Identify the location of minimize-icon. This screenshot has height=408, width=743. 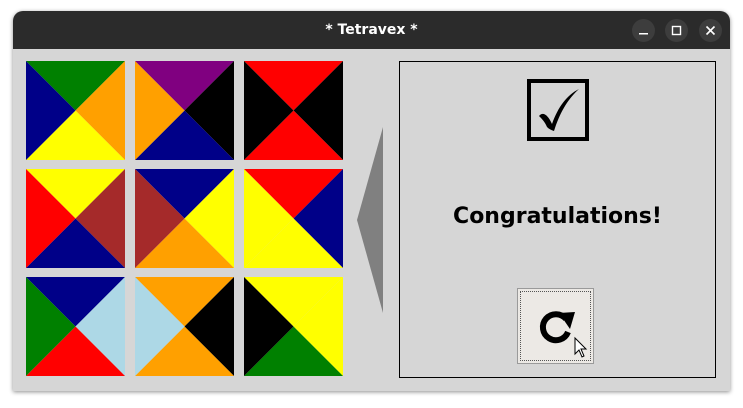
(643, 34).